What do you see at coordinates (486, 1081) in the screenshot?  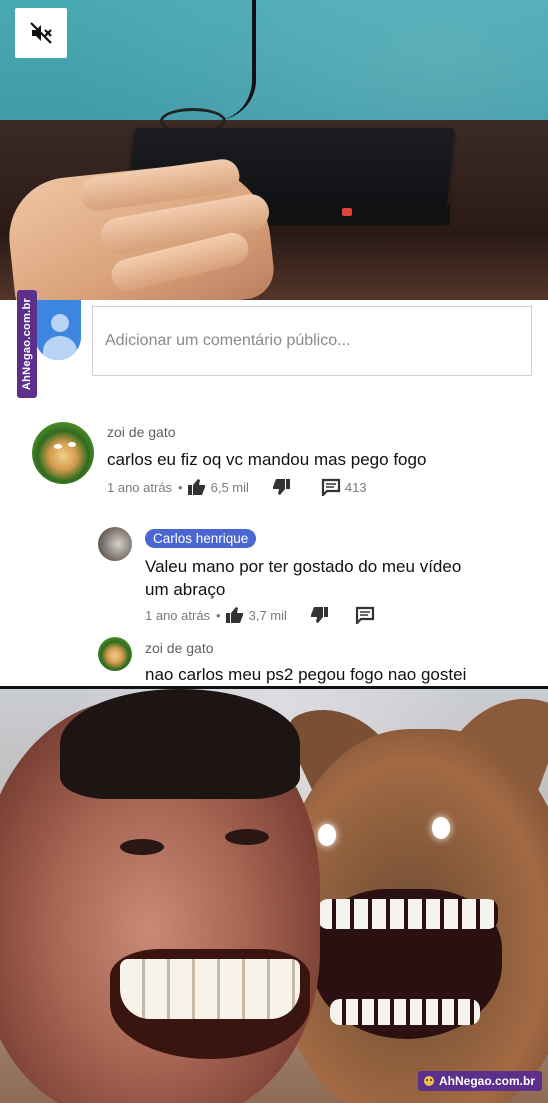 I see `watermark-bottom-text: AhNegao.com.br` at bounding box center [486, 1081].